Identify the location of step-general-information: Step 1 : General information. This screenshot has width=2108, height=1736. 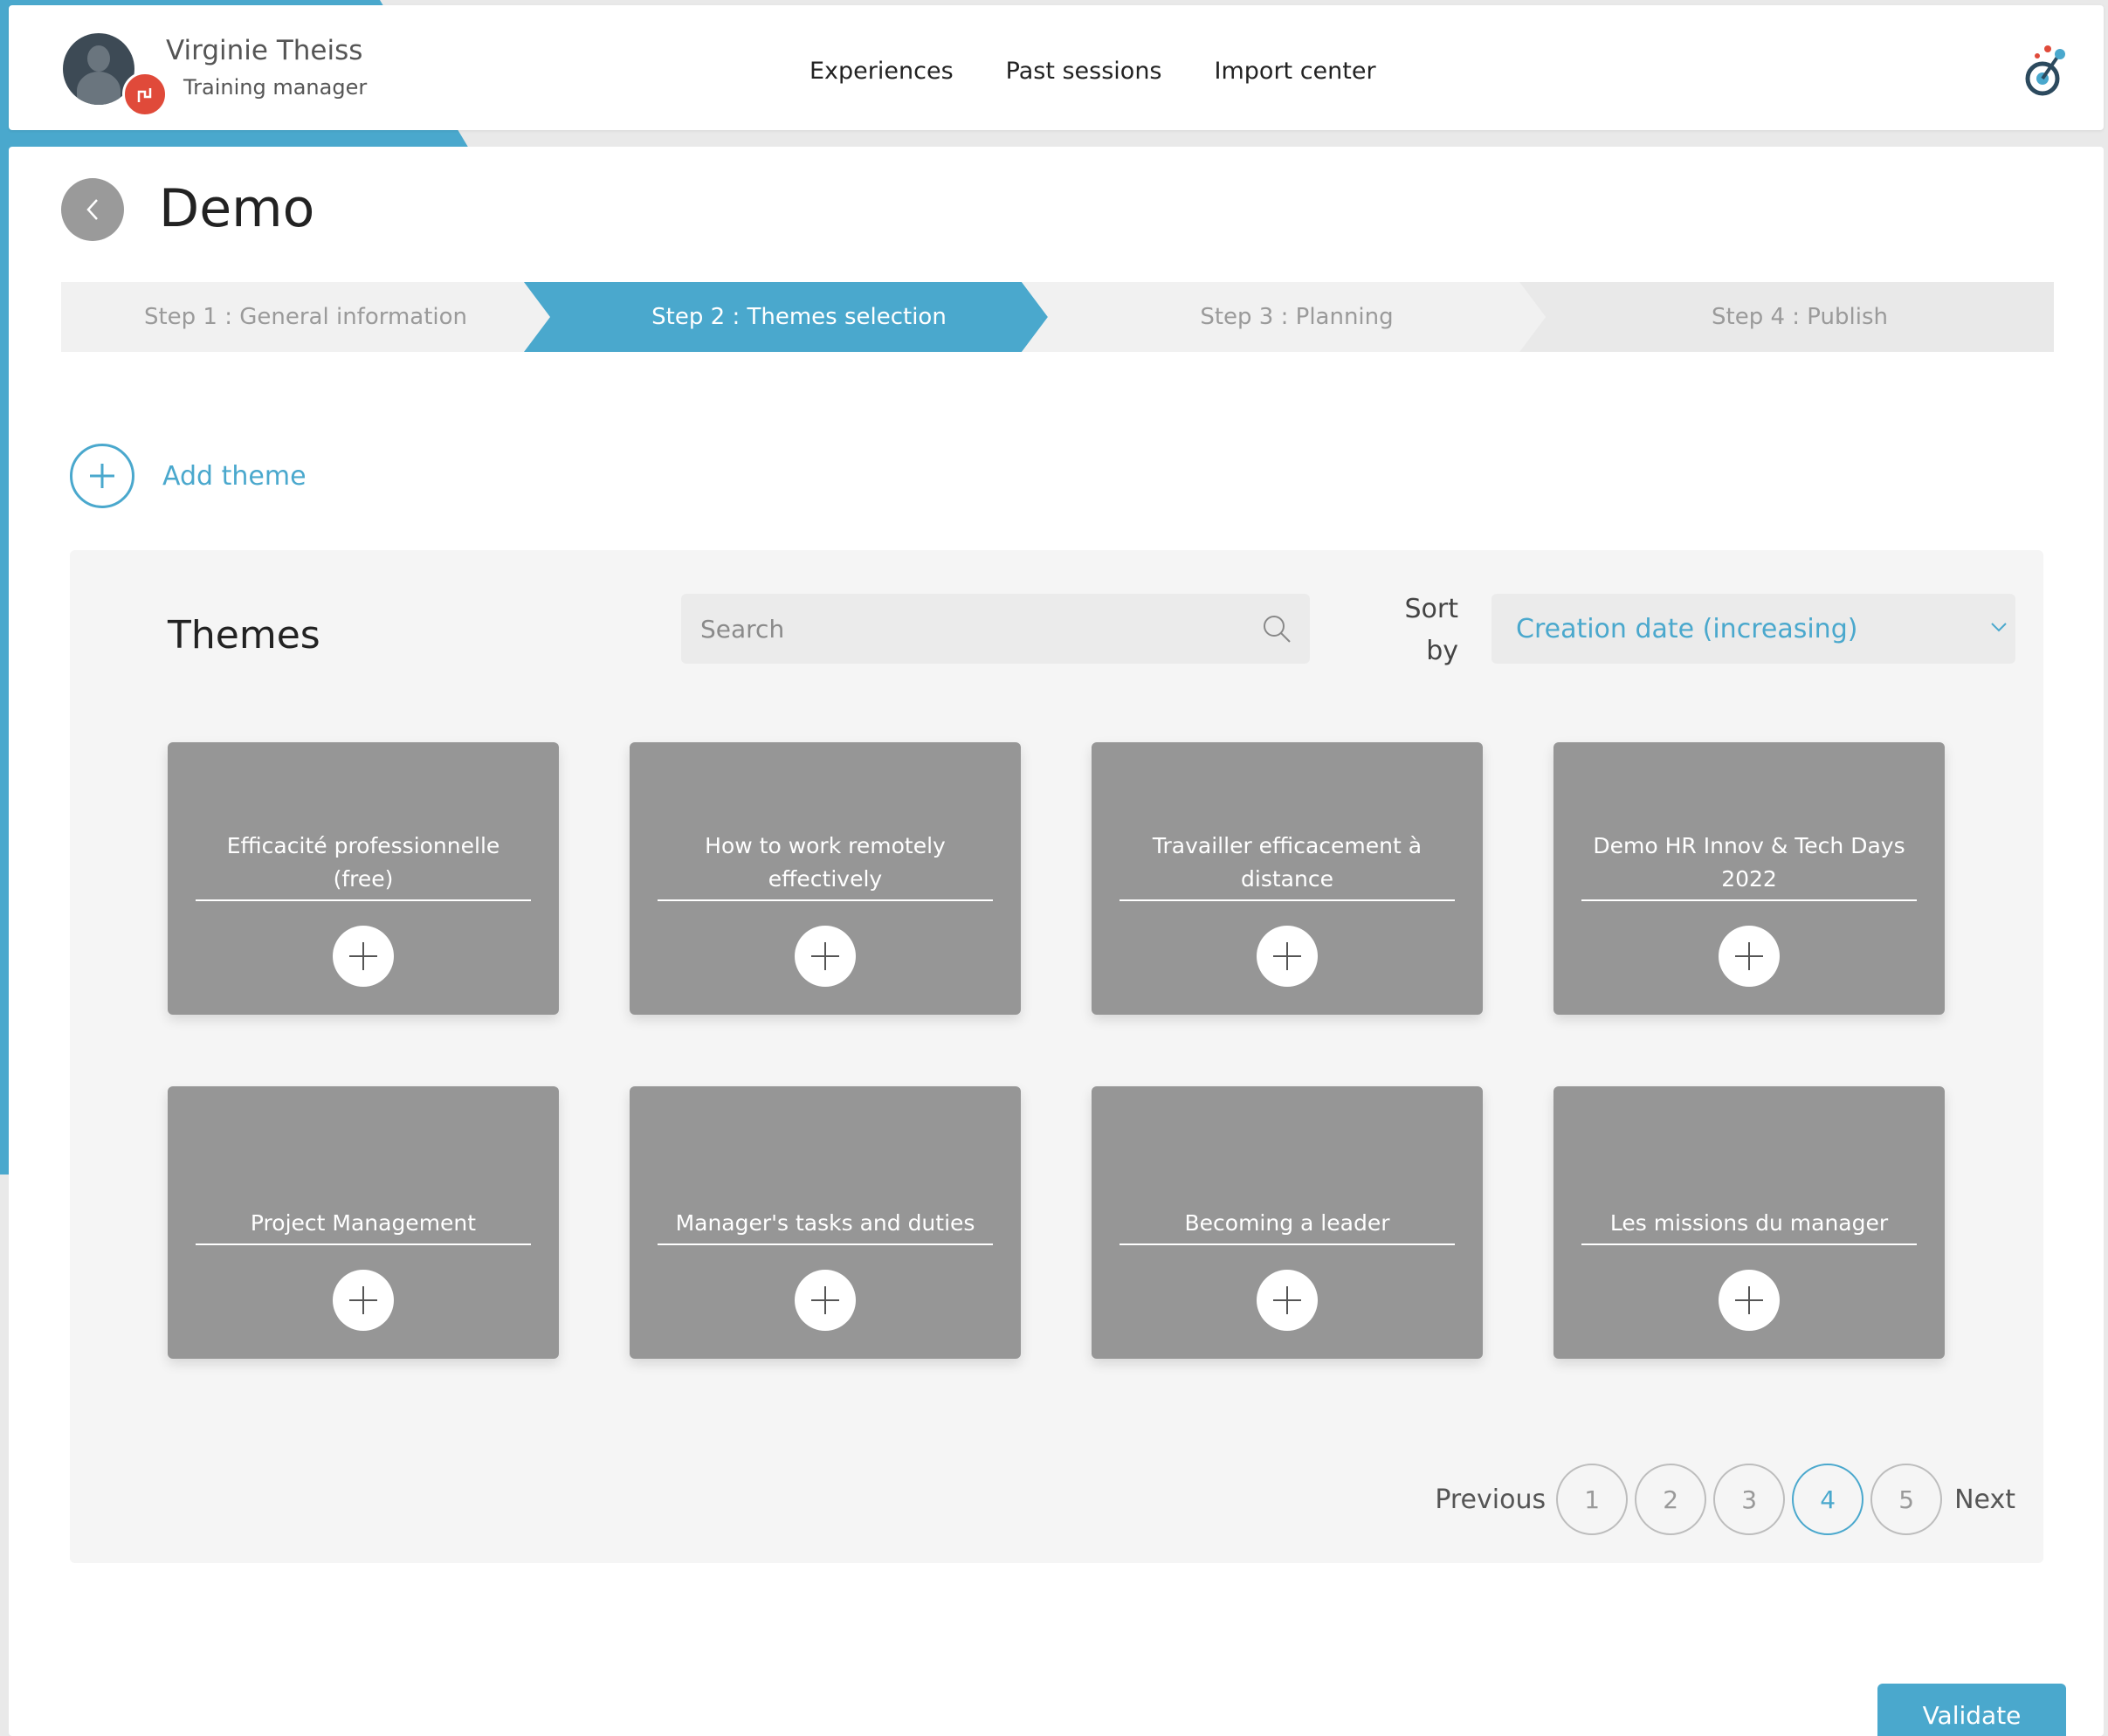
(305, 317).